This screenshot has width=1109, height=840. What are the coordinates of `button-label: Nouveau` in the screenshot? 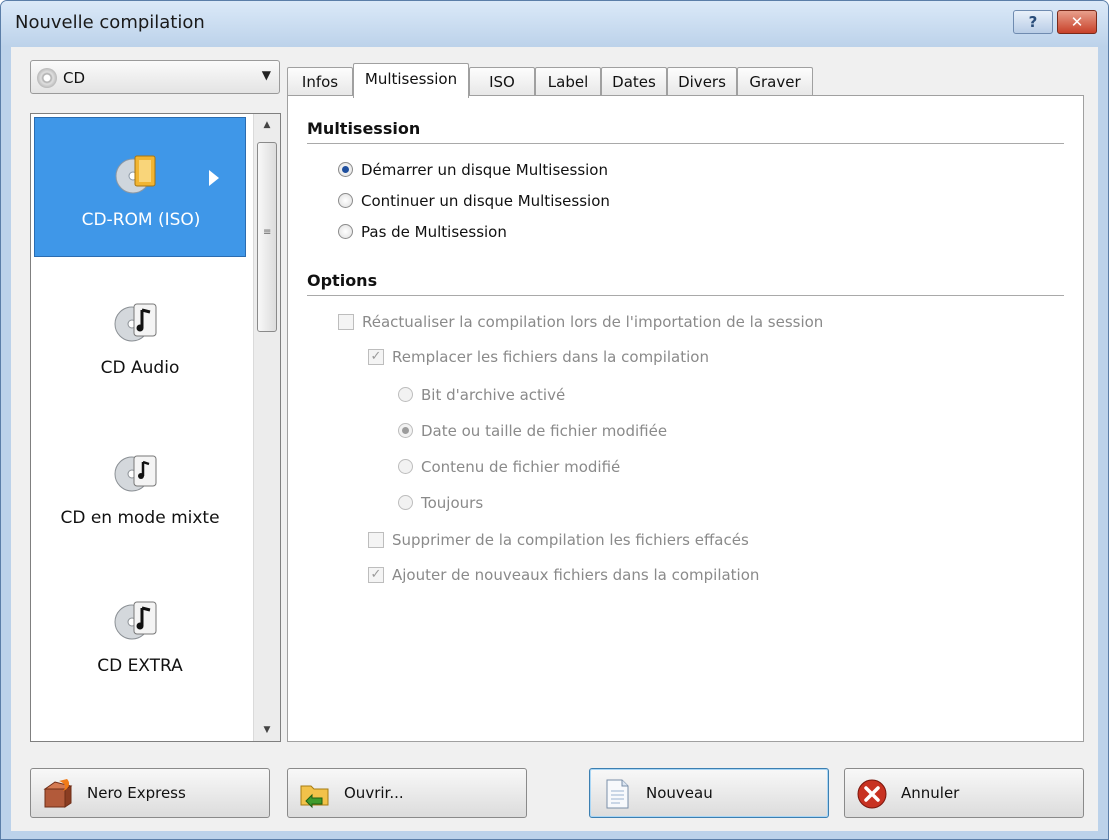 It's located at (679, 793).